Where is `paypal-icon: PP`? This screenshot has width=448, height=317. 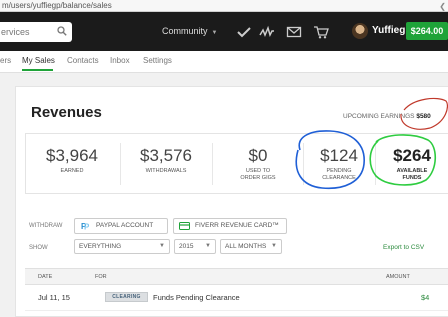 paypal-icon: PP is located at coordinates (85, 226).